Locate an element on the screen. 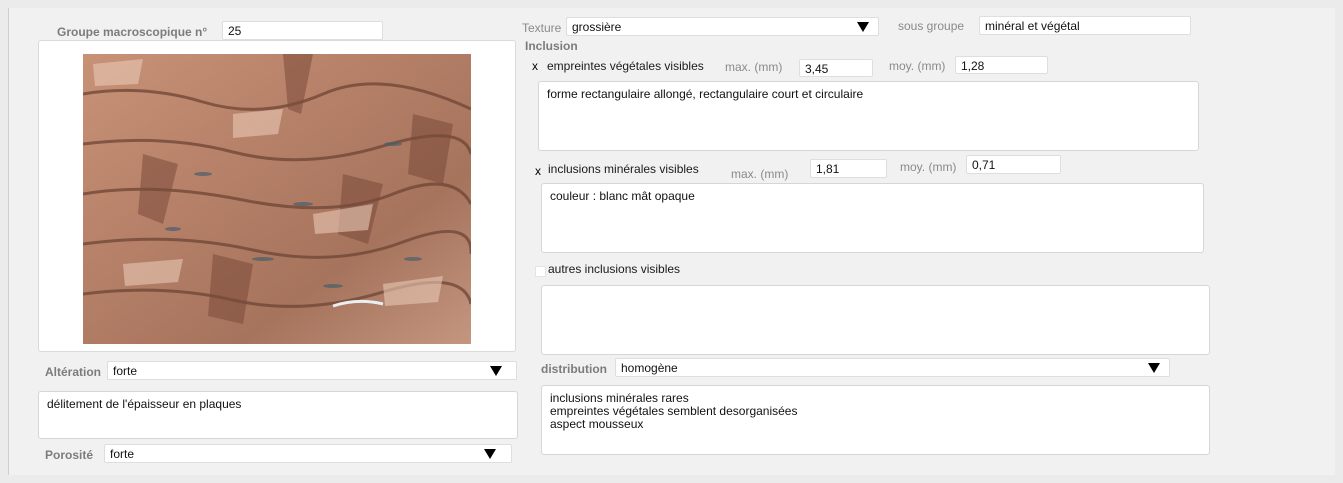 This screenshot has width=1343, height=483. minerales-max-label: max. (mm) is located at coordinates (760, 174).